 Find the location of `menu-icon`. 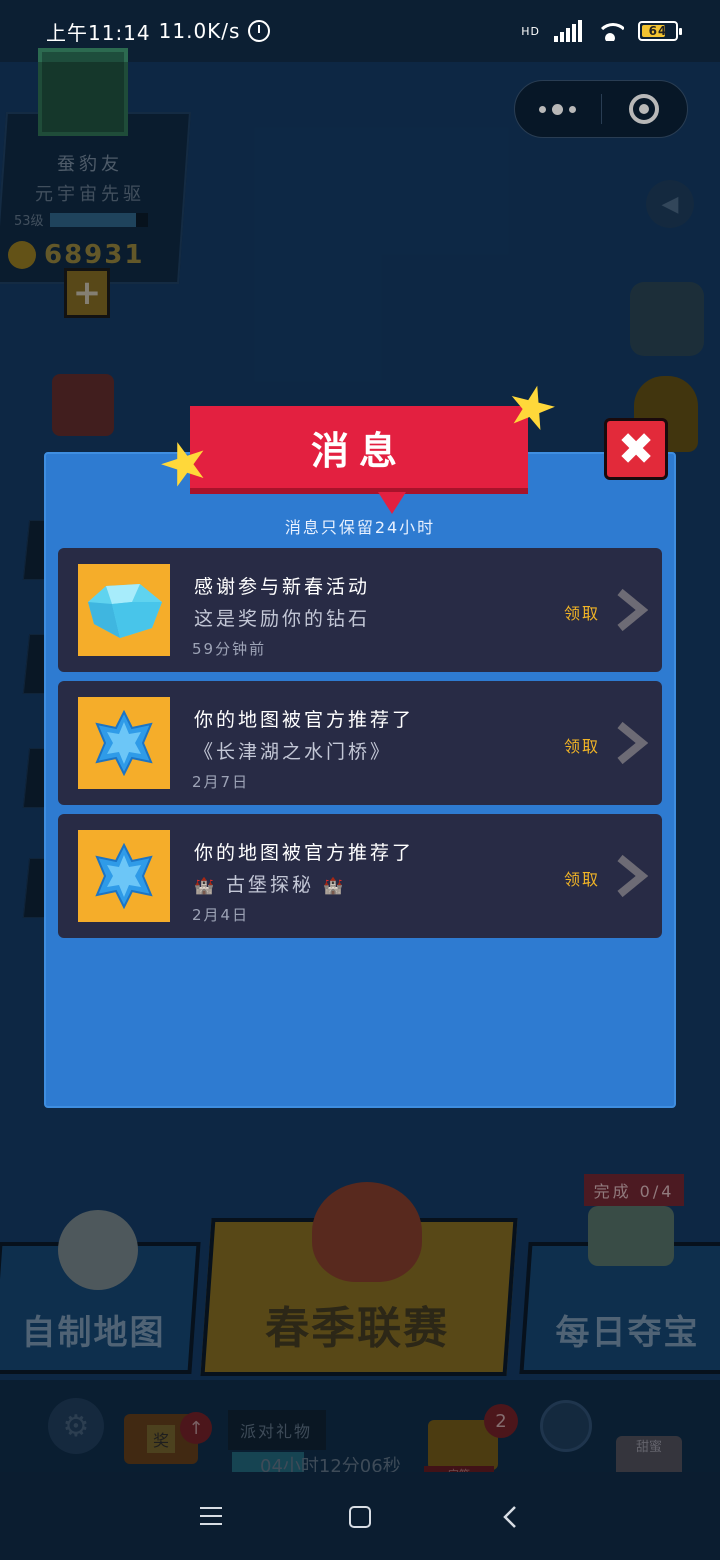

menu-icon is located at coordinates (211, 1516).